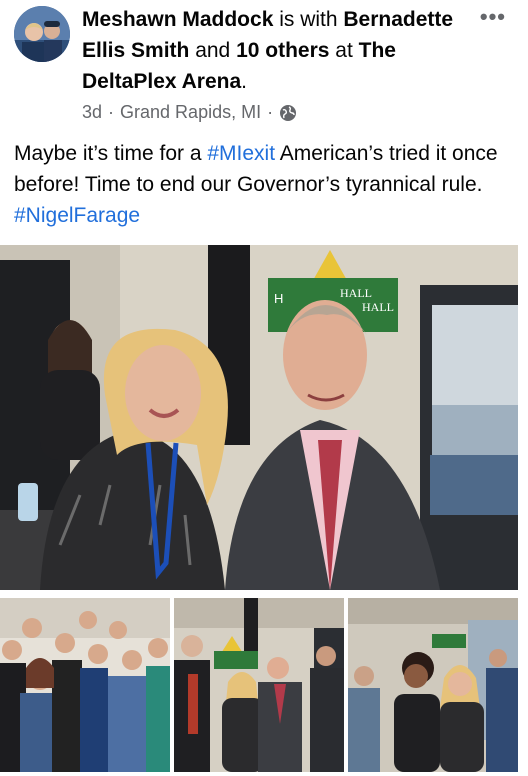 Image resolution: width=528 pixels, height=776 pixels. I want to click on body-text-1: Maybe it’s time for a, so click(111, 153).